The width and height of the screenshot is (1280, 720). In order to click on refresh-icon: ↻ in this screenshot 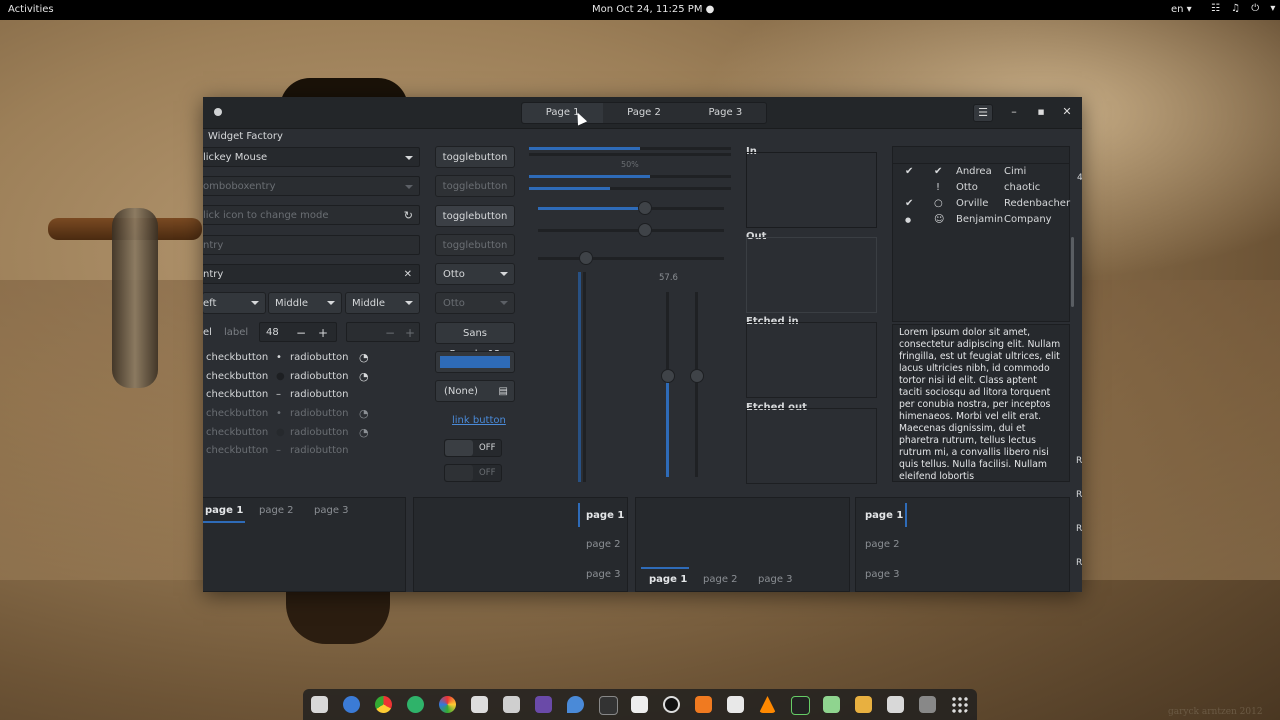, I will do `click(408, 216)`.